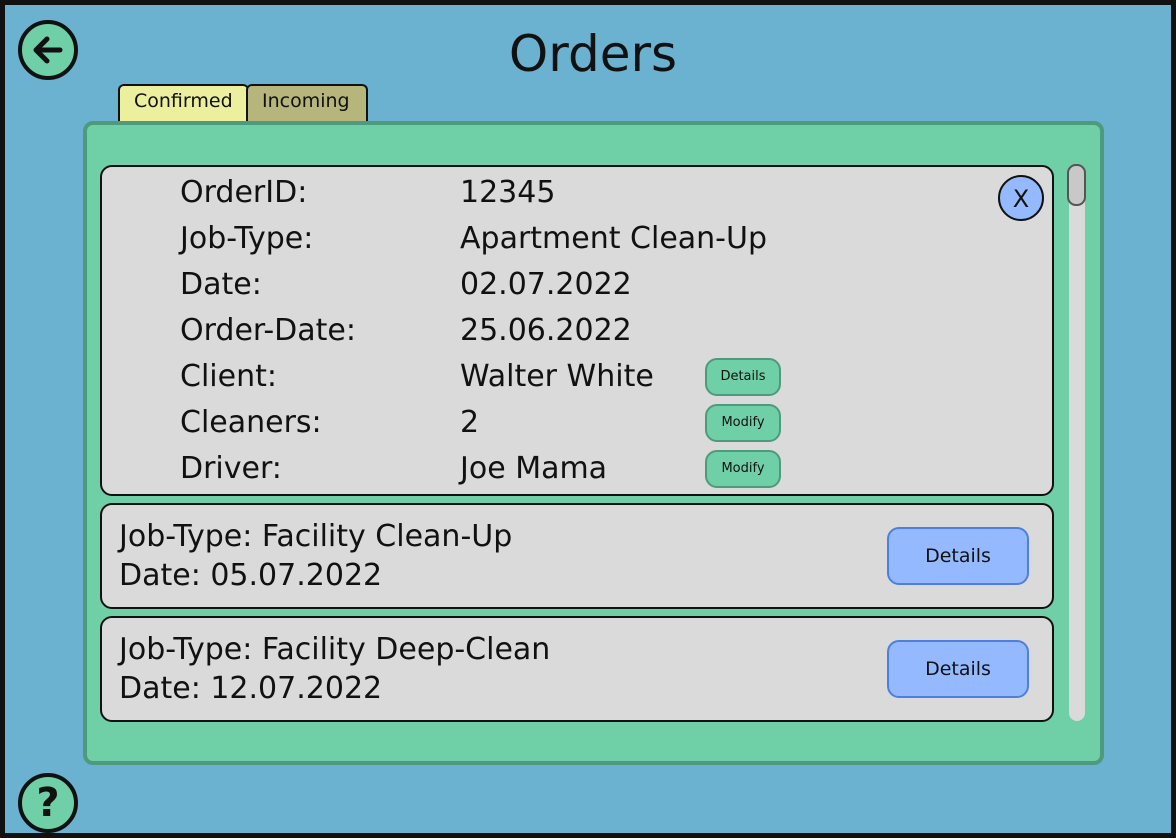  I want to click on driver-label: Driver:, so click(231, 468).